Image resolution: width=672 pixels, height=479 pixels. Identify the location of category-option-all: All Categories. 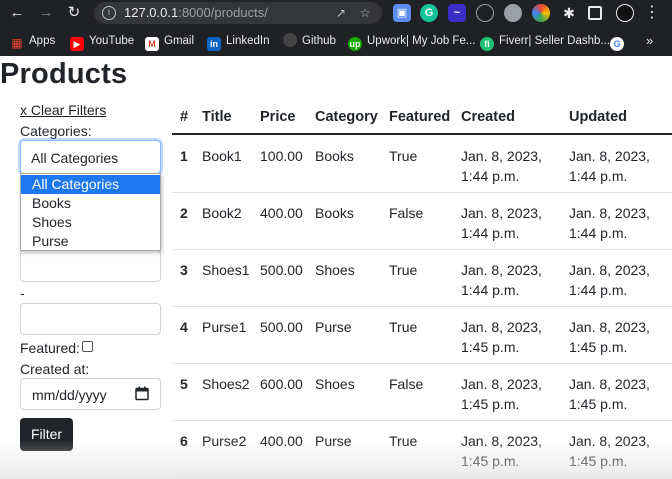
(90, 184).